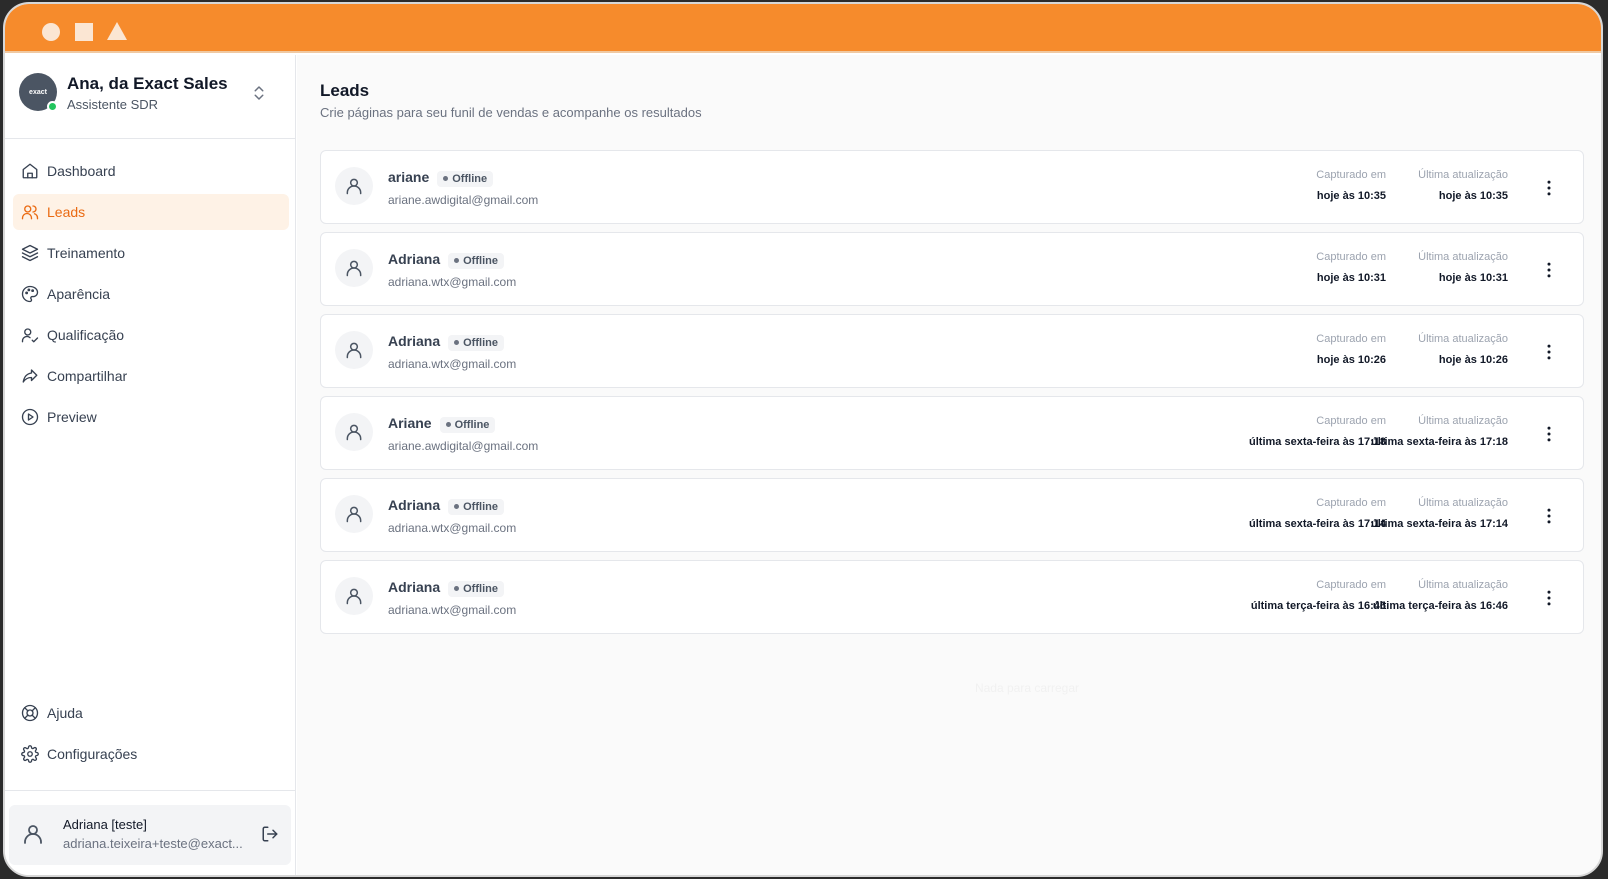 The image size is (1608, 879). Describe the element at coordinates (81, 171) in the screenshot. I see `sidebar-item-label: Dashboard` at that location.